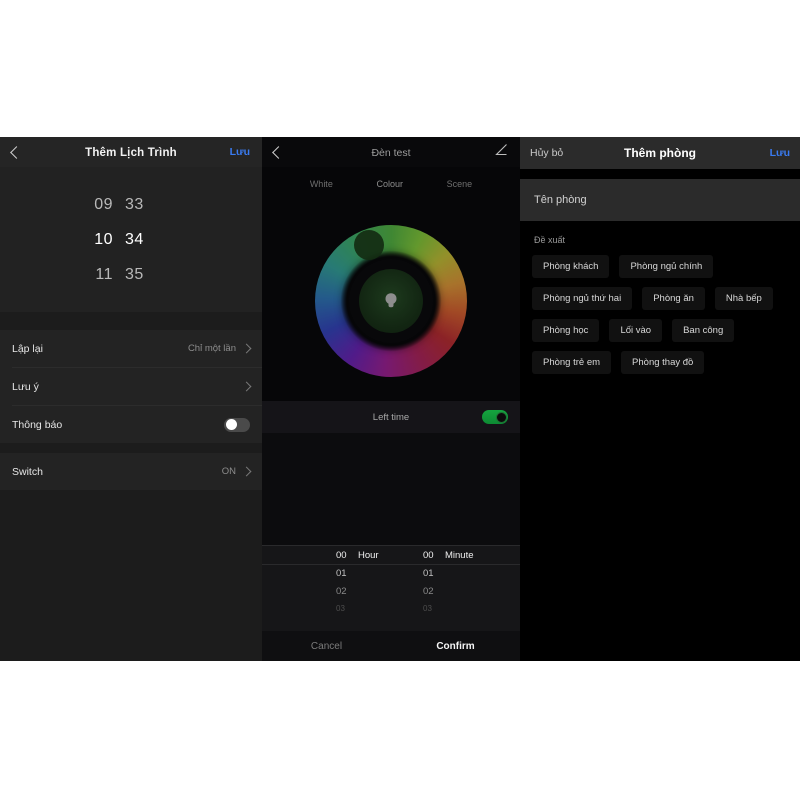  I want to click on hour-value: 09, so click(103, 204).